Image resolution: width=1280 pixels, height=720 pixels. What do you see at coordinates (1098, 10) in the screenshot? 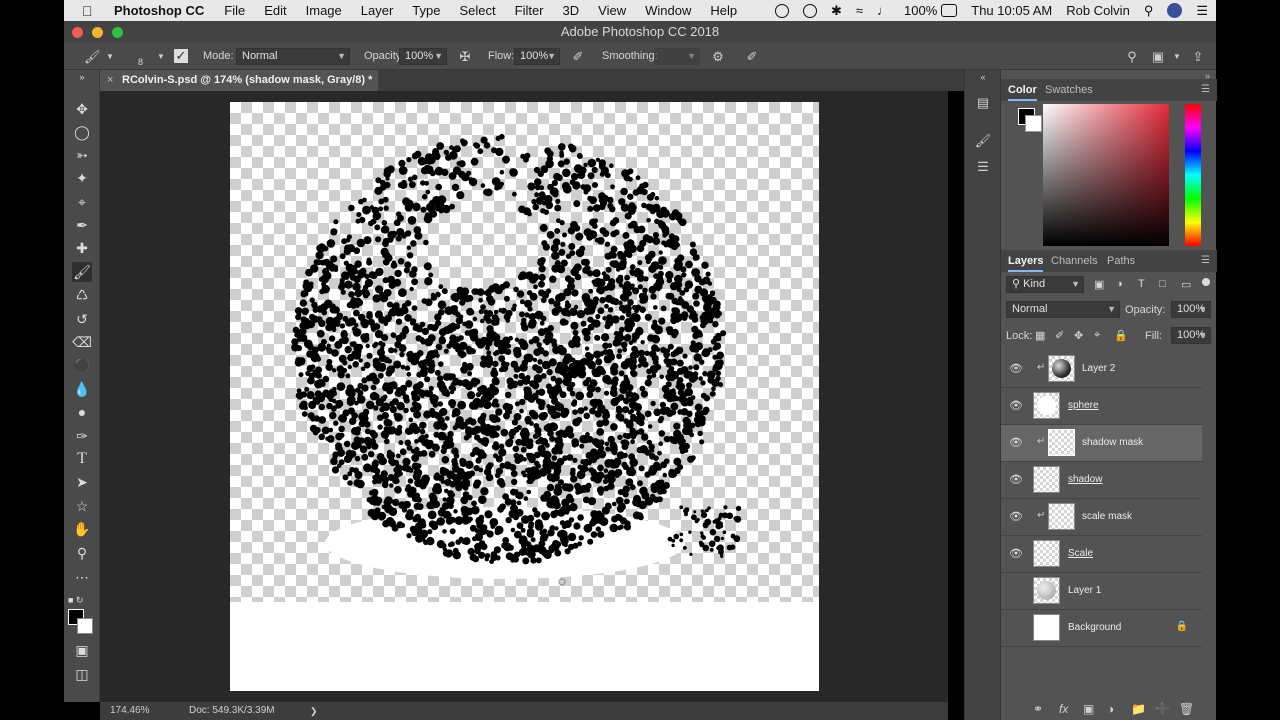
I see `user-name: Rob Colvin` at bounding box center [1098, 10].